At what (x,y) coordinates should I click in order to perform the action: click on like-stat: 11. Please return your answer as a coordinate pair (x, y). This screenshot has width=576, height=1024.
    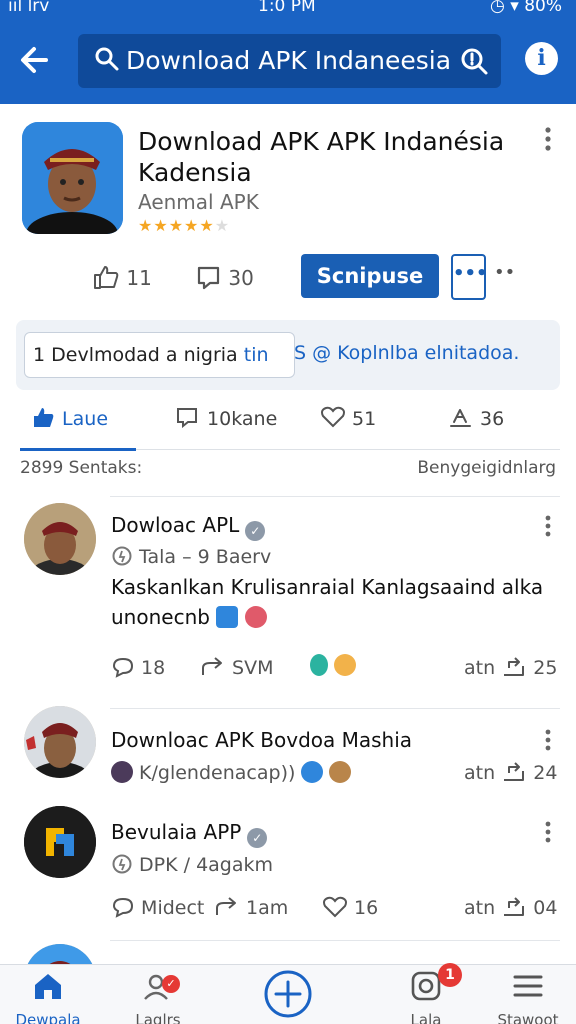
    Looking at the image, I should click on (122, 277).